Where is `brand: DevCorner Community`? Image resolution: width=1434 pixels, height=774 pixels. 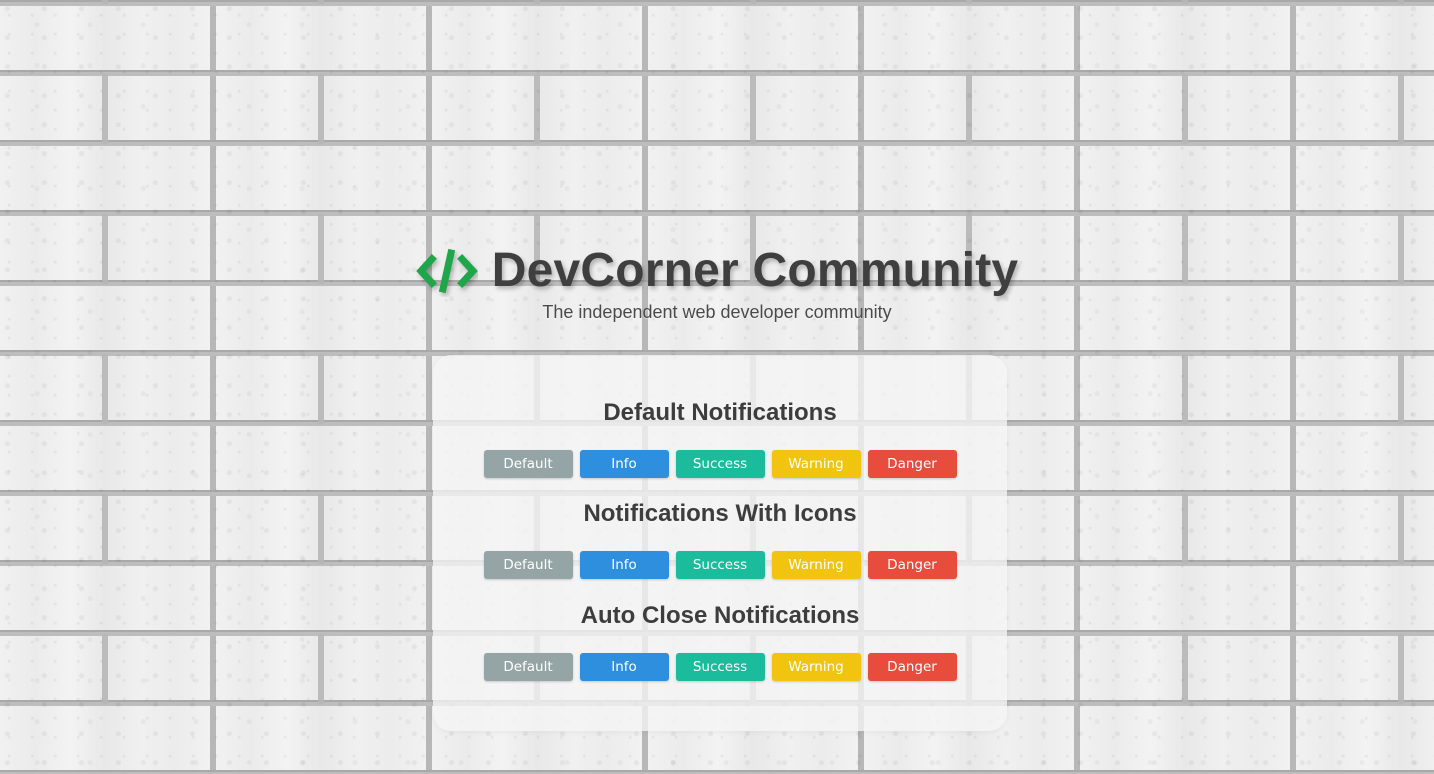 brand: DevCorner Community is located at coordinates (717, 271).